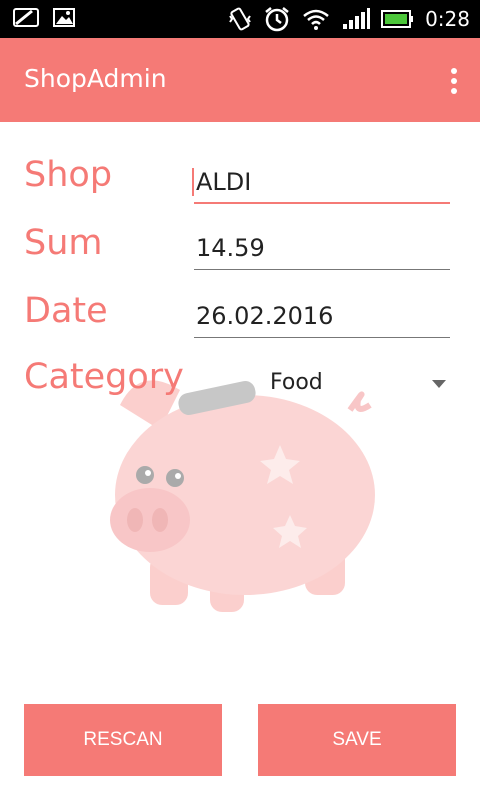 The image size is (480, 800). Describe the element at coordinates (397, 19) in the screenshot. I see `battery-icon` at that location.